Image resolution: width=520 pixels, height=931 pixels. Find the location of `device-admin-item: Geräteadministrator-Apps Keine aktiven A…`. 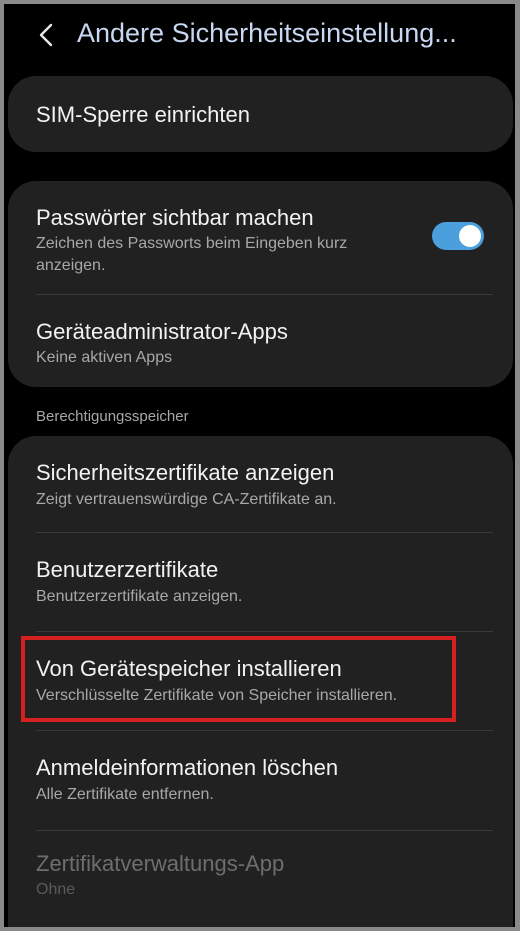

device-admin-item: Geräteadministrator-Apps Keine aktiven A… is located at coordinates (260, 341).